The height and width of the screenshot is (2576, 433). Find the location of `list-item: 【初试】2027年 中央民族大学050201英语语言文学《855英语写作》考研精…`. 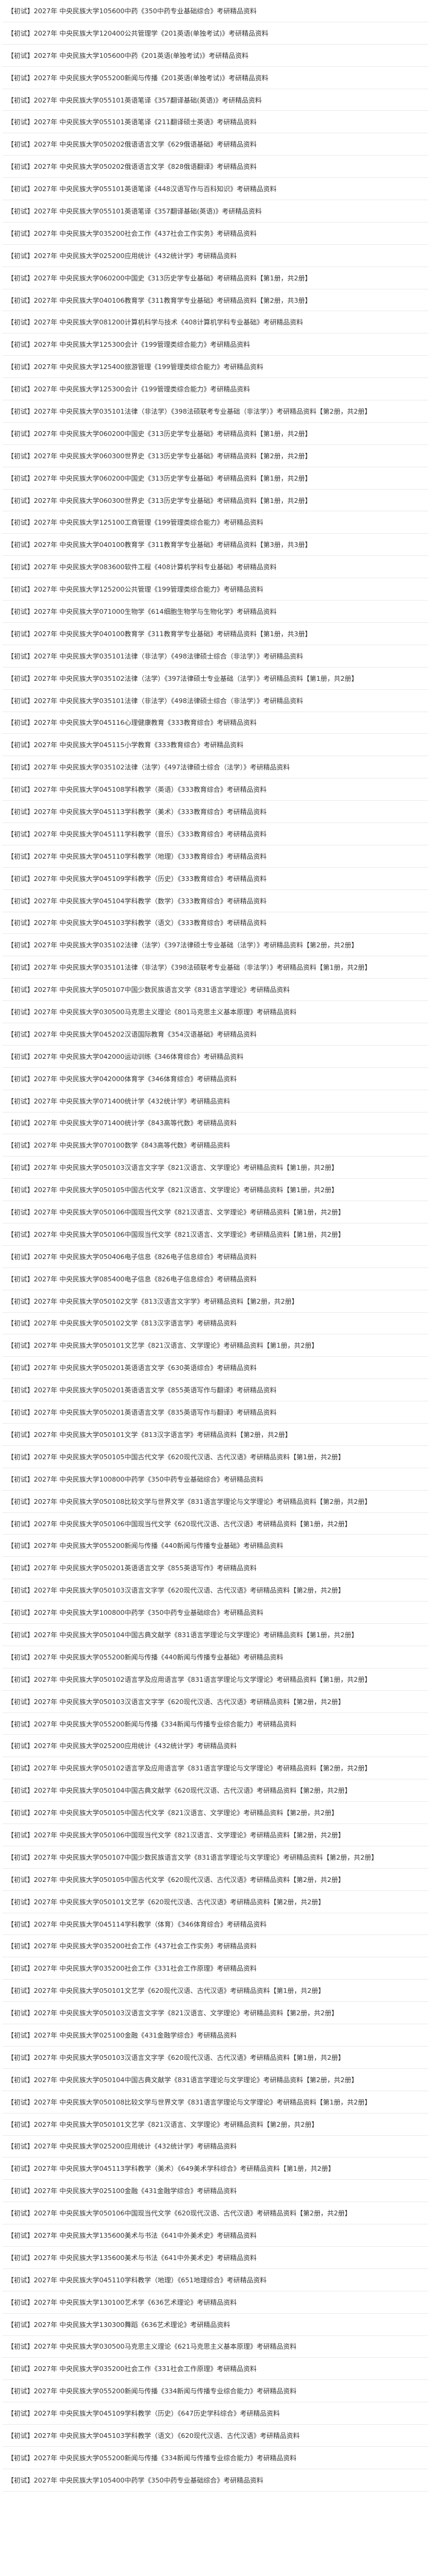

list-item: 【初试】2027年 中央民族大学050201英语语言文学《855英语写作》考研精… is located at coordinates (215, 1568).